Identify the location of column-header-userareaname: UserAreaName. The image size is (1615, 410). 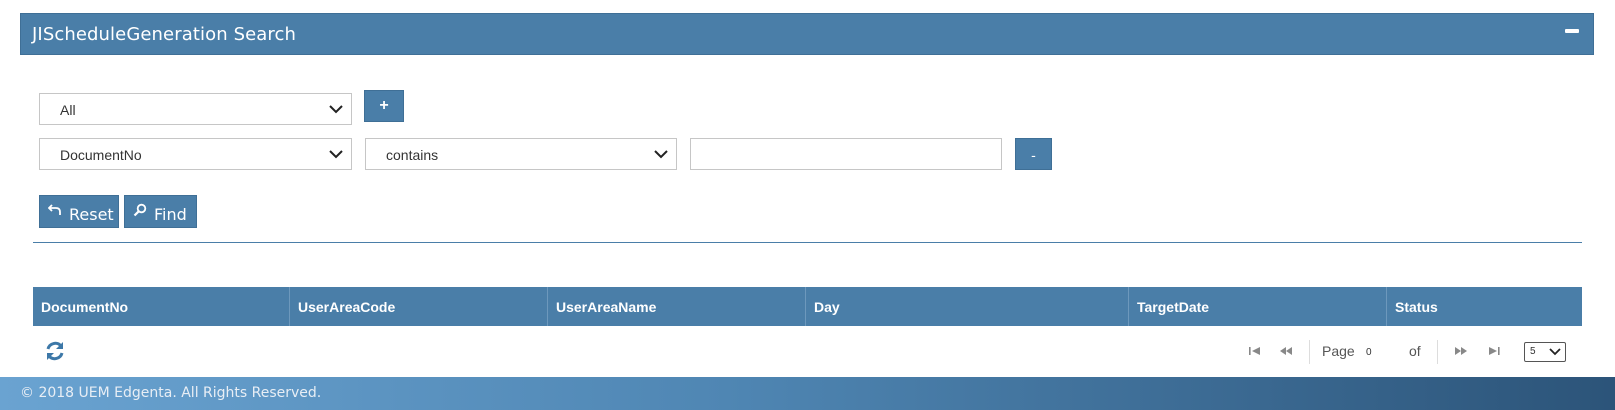
(677, 306).